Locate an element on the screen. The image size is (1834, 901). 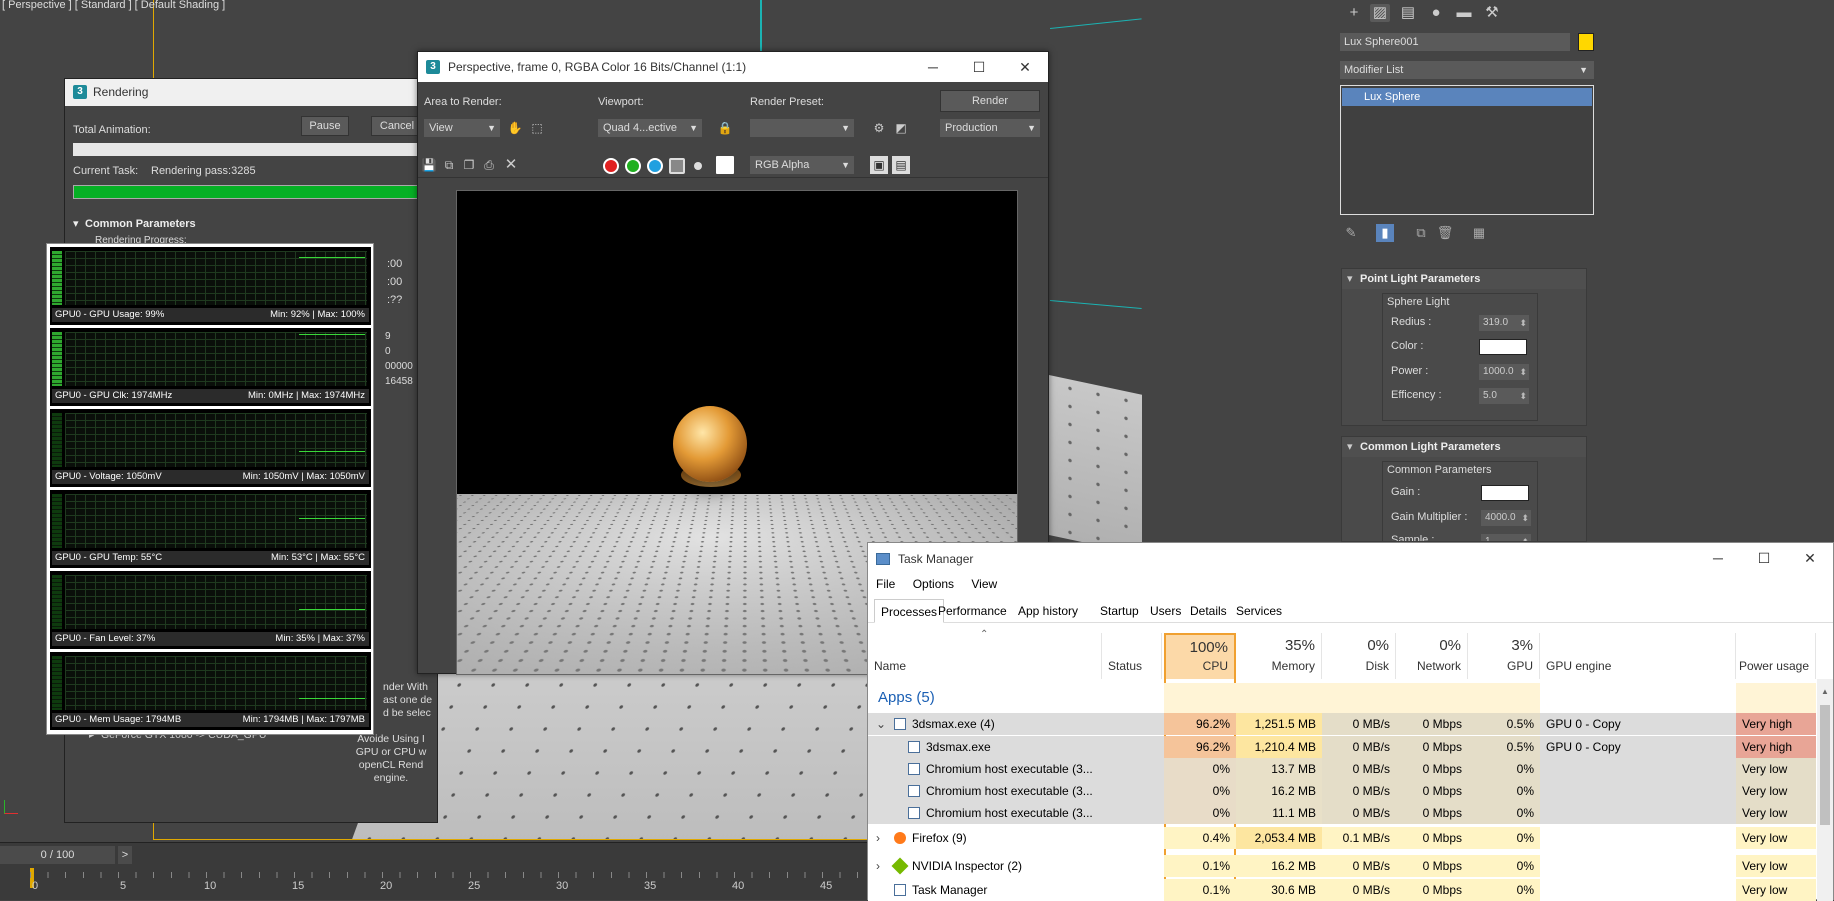
configure-sets-icon: ▦ is located at coordinates (1479, 233).